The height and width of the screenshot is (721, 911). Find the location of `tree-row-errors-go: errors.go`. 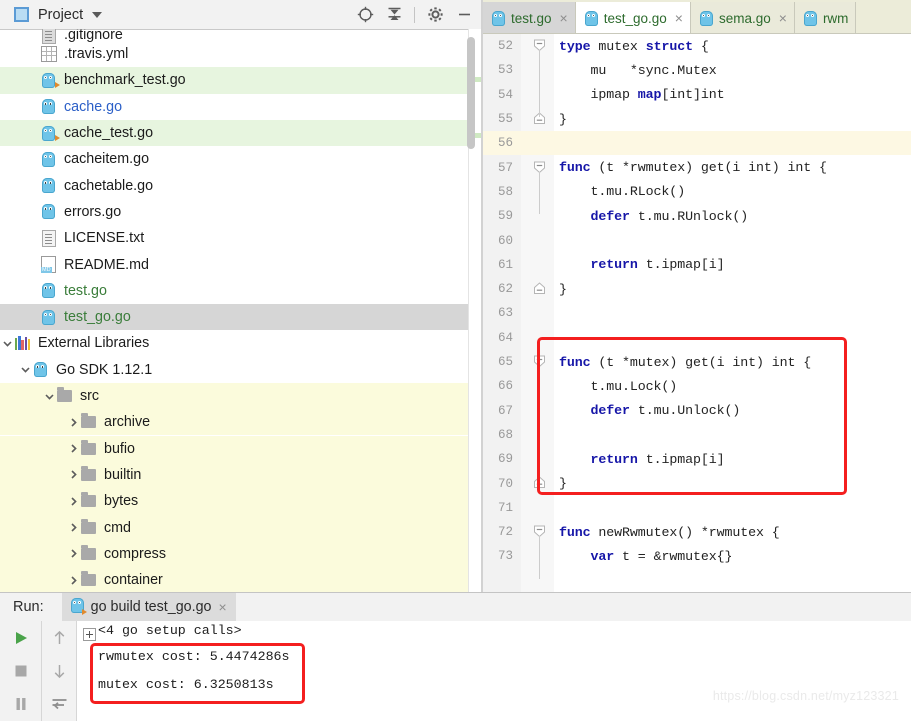

tree-row-errors-go: errors.go is located at coordinates (234, 212).